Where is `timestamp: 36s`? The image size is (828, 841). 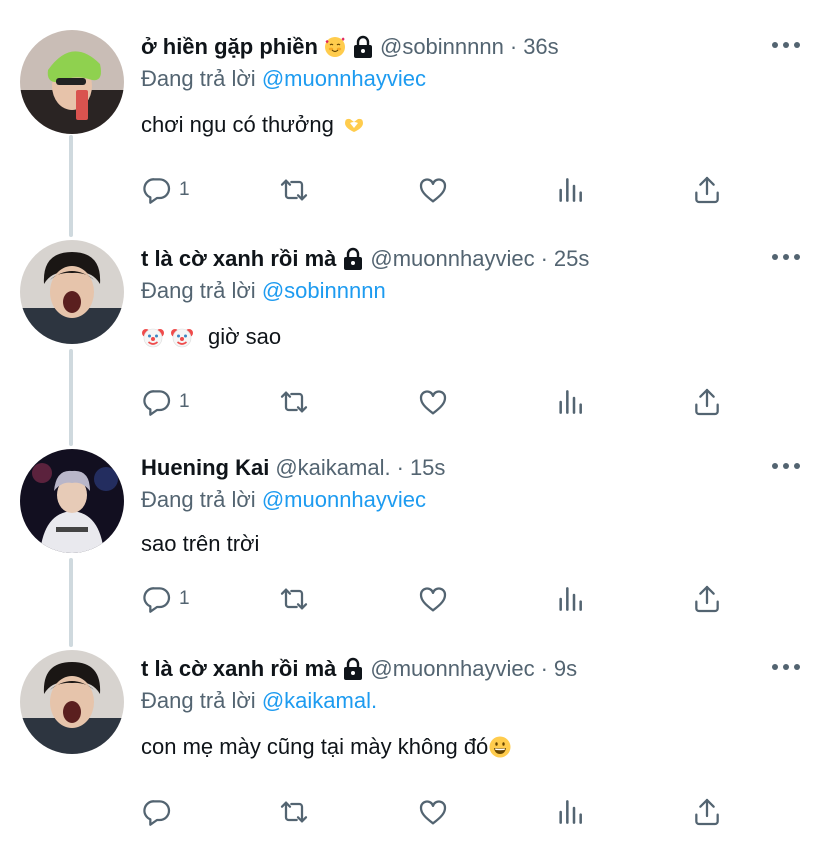 timestamp: 36s is located at coordinates (540, 47).